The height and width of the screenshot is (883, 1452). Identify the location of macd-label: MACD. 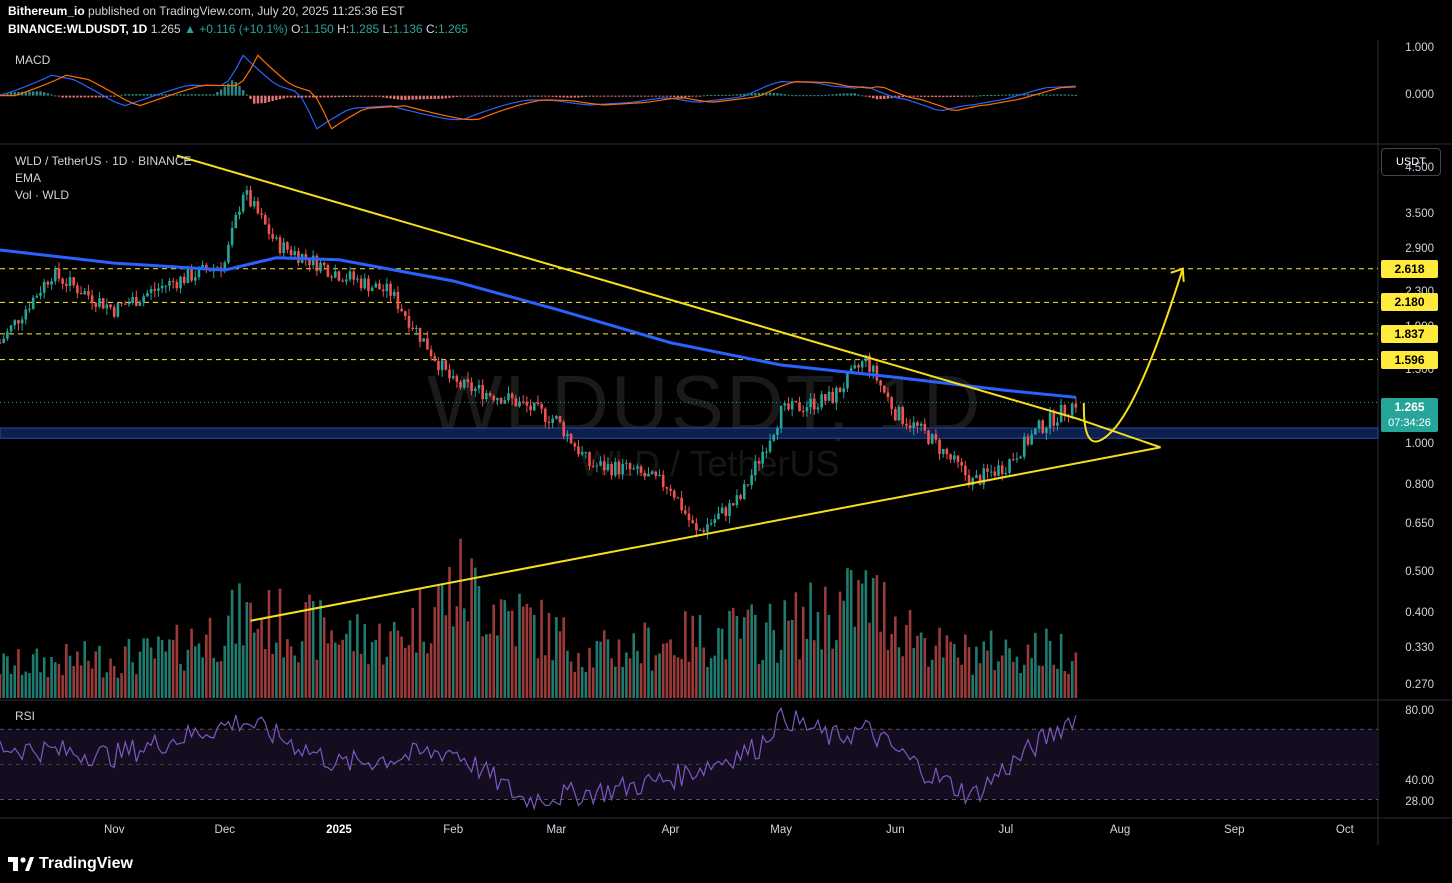
(32, 60).